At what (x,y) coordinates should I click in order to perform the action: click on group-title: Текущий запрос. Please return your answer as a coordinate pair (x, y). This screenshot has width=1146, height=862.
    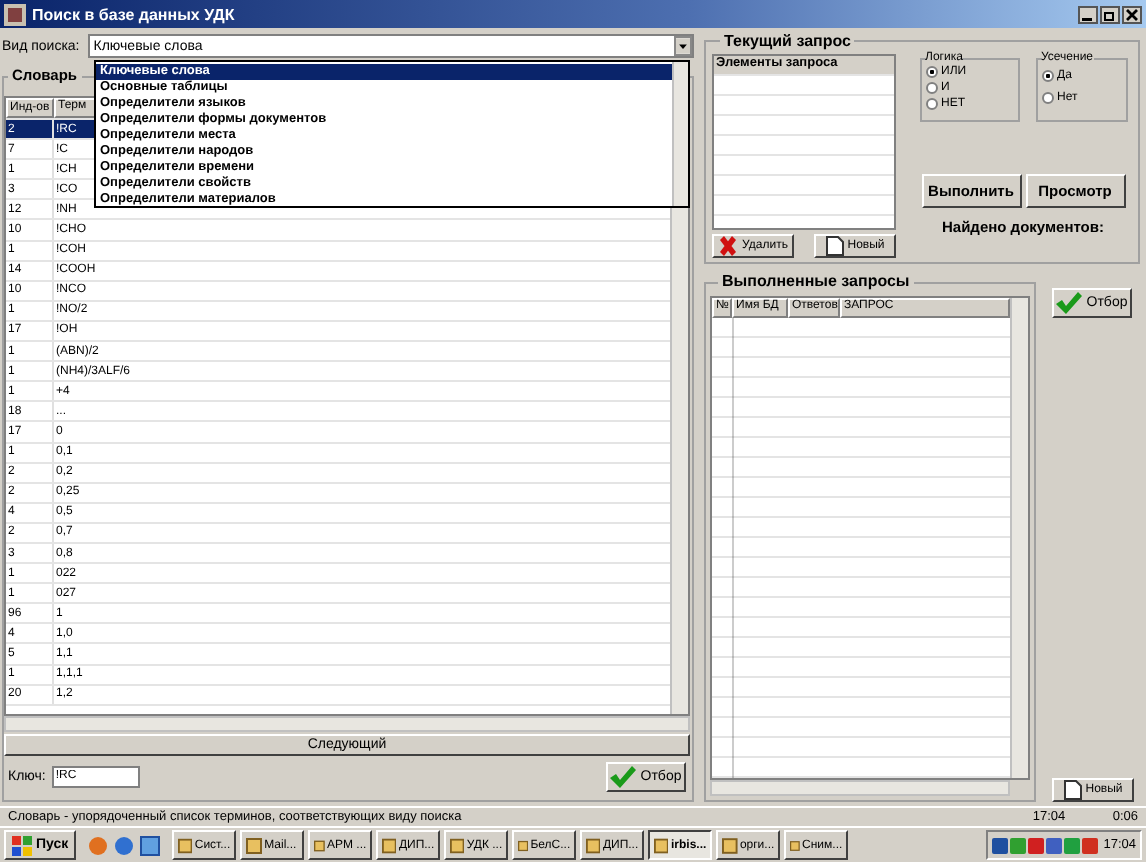
    Looking at the image, I should click on (787, 41).